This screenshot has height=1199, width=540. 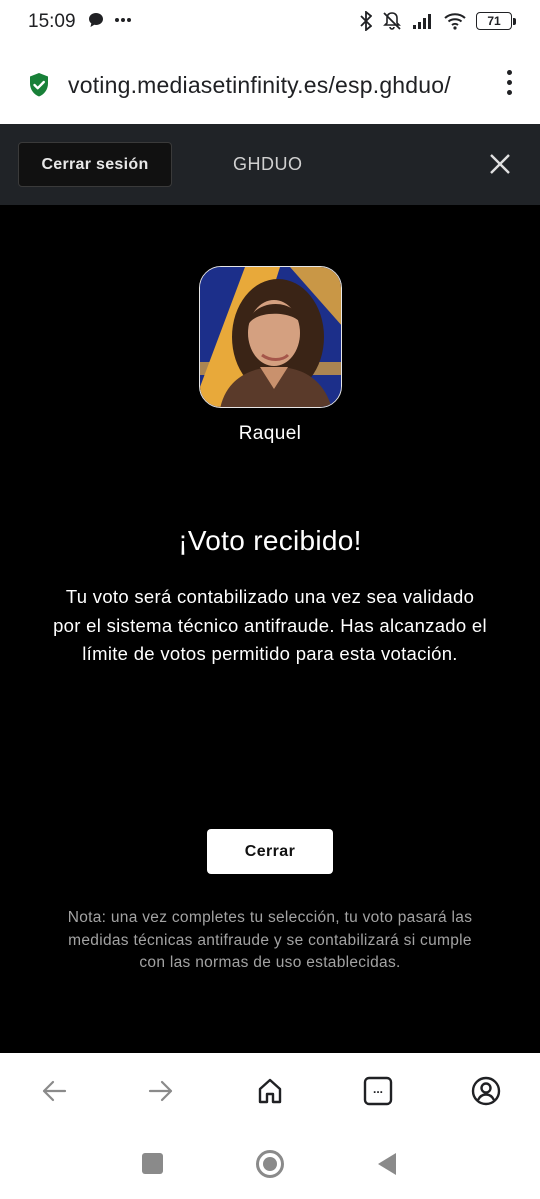 I want to click on shield-check-icon, so click(x=39, y=85).